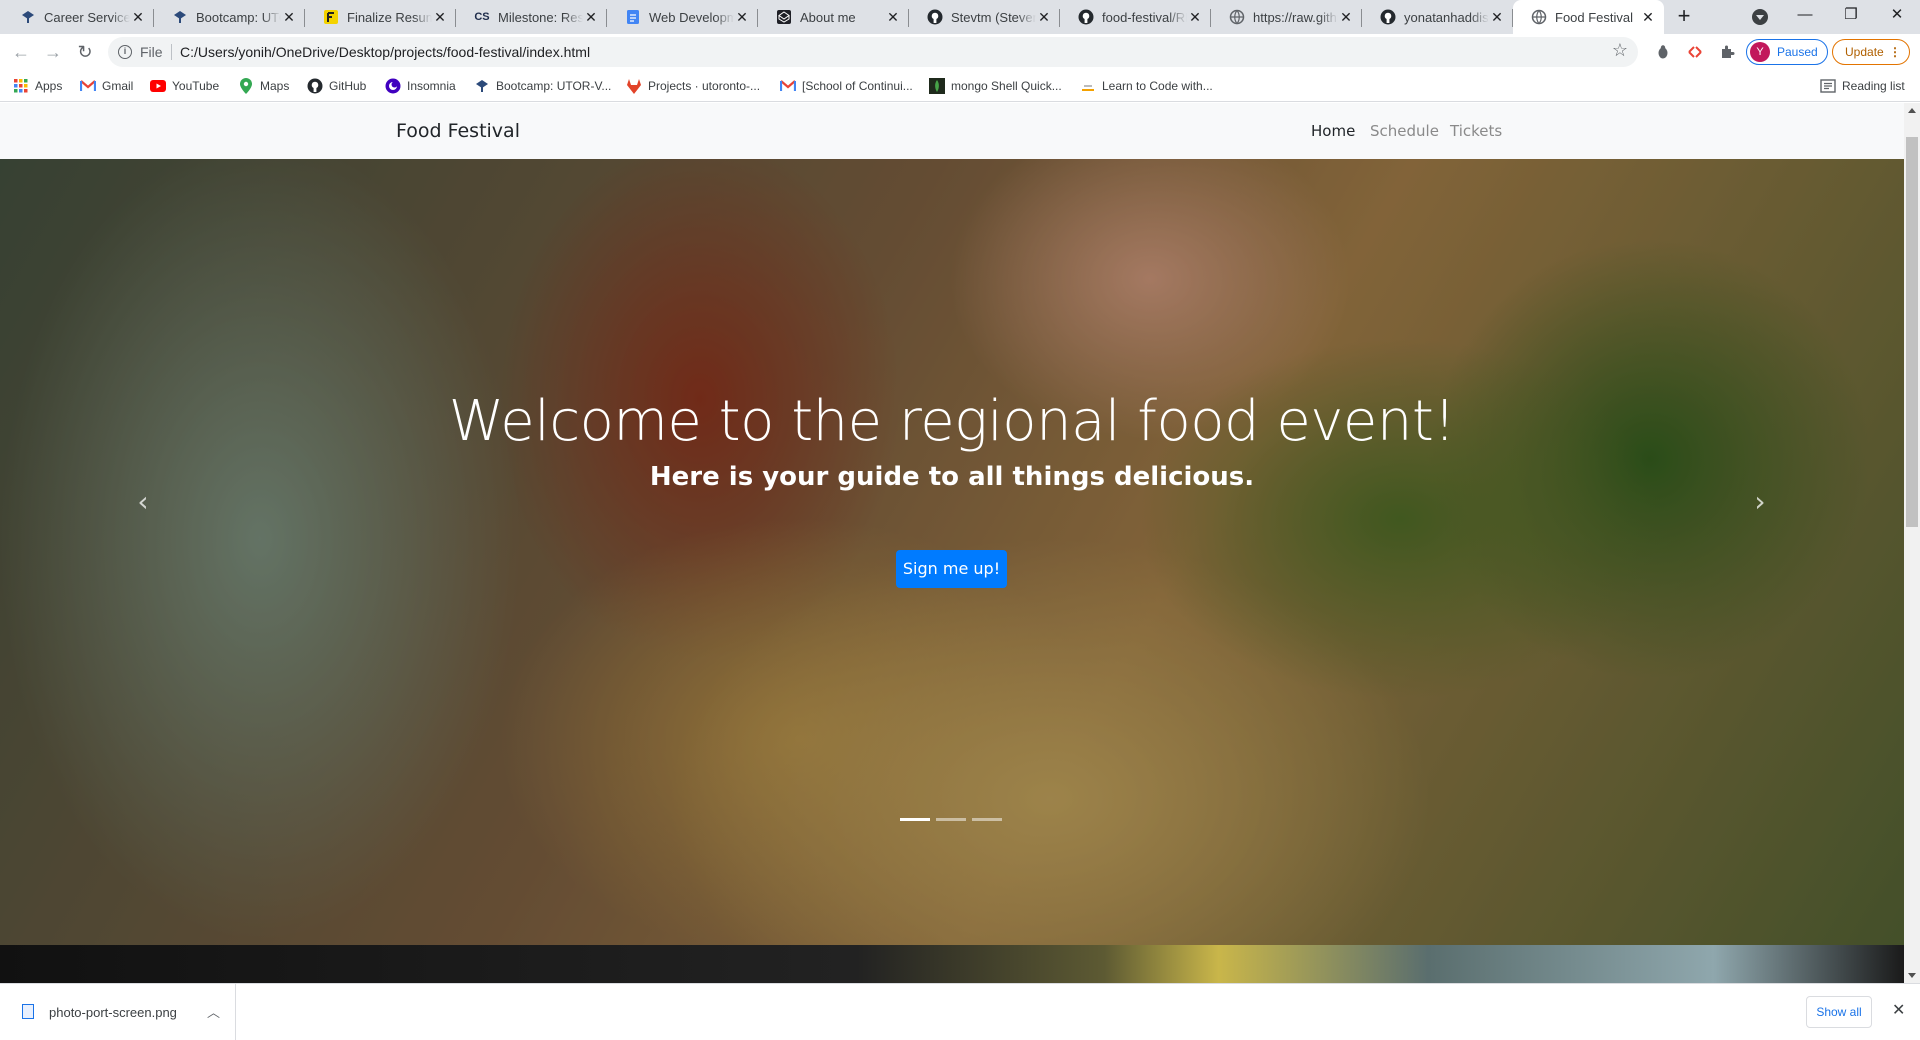  What do you see at coordinates (1446, 17) in the screenshot?
I see `tab-title: yonatanhaddish` at bounding box center [1446, 17].